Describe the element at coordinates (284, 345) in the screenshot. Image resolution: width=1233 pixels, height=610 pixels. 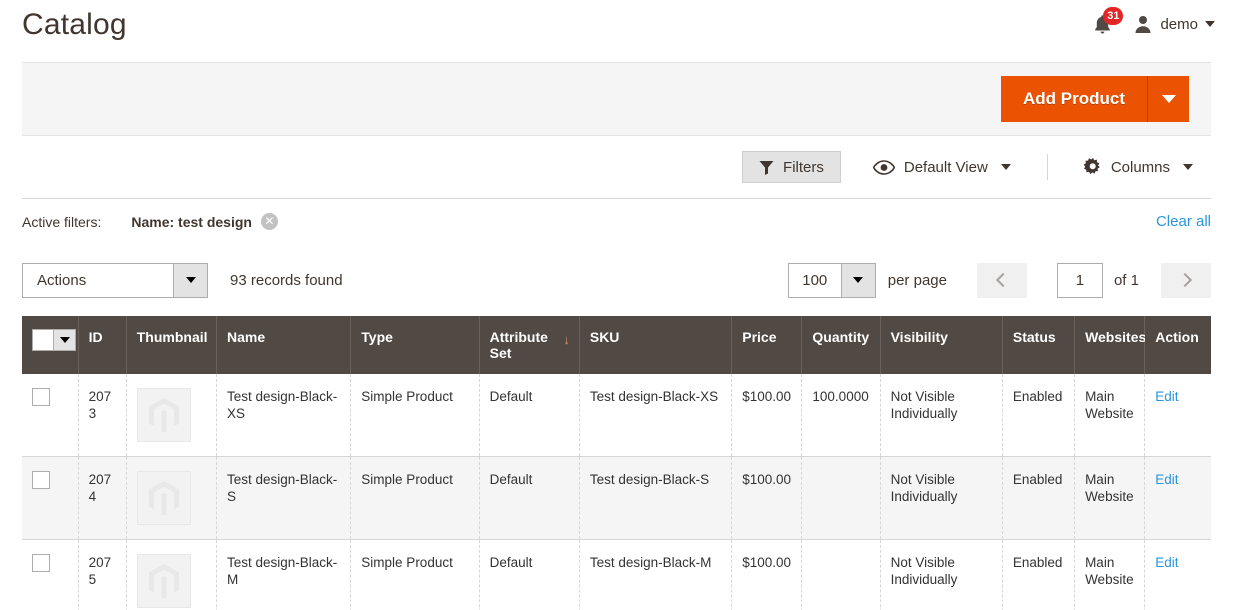
I see `column-header-name: Name` at that location.